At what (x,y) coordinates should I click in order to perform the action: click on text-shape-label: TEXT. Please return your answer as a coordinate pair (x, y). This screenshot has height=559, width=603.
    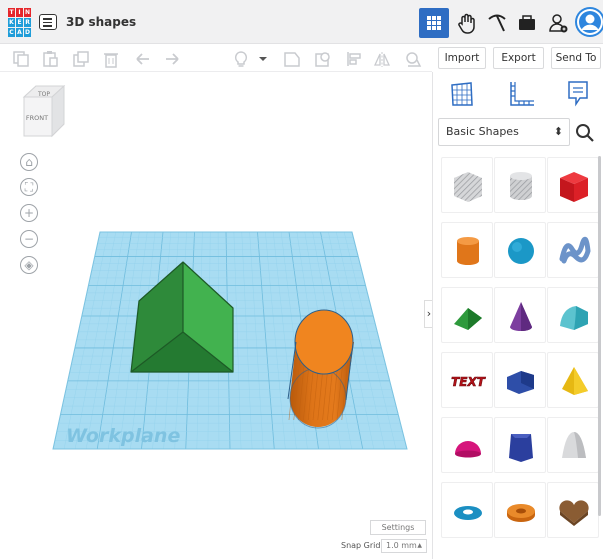
    Looking at the image, I should click on (468, 382).